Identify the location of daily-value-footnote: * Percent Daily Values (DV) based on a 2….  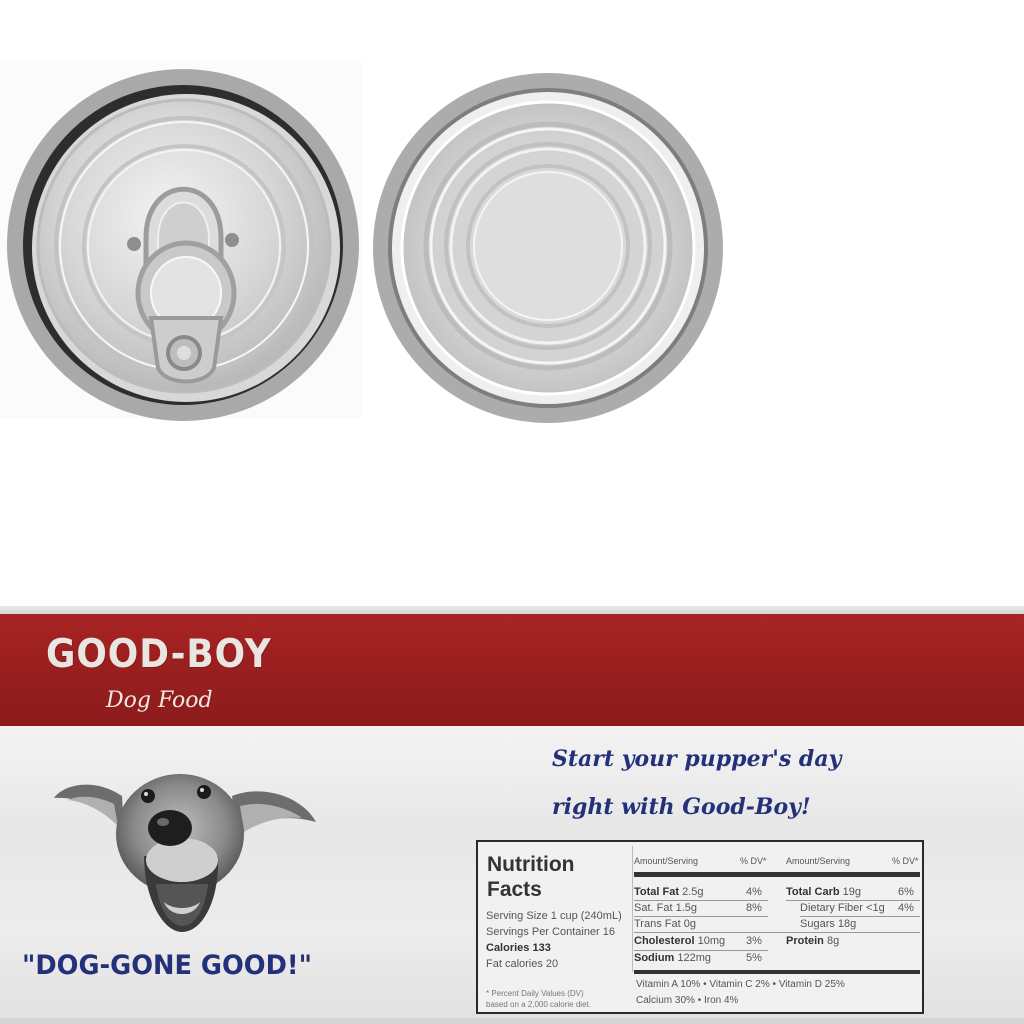
(556, 999).